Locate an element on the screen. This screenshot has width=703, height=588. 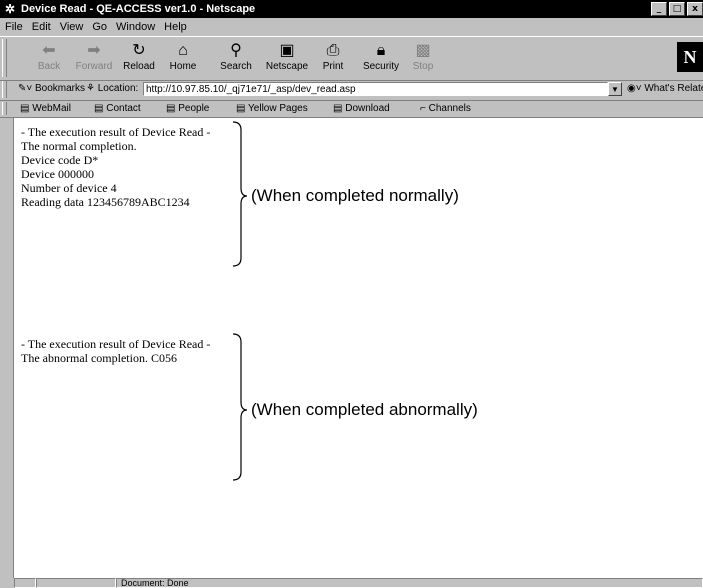
reload-icon: ↻ is located at coordinates (139, 50).